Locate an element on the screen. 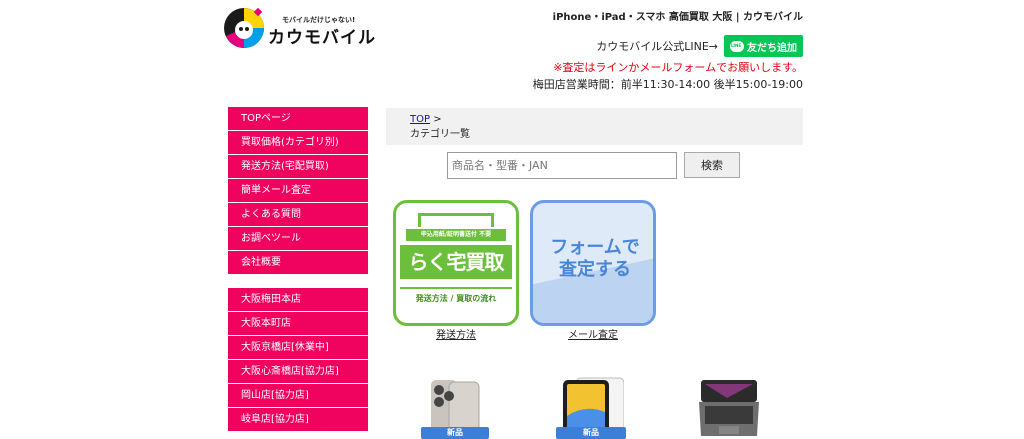  form-banner-line1: フォームで is located at coordinates (595, 247).